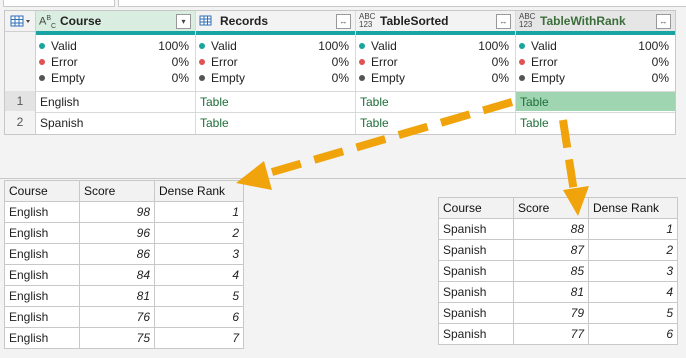  What do you see at coordinates (117, 296) in the screenshot?
I see `cell-score: 81` at bounding box center [117, 296].